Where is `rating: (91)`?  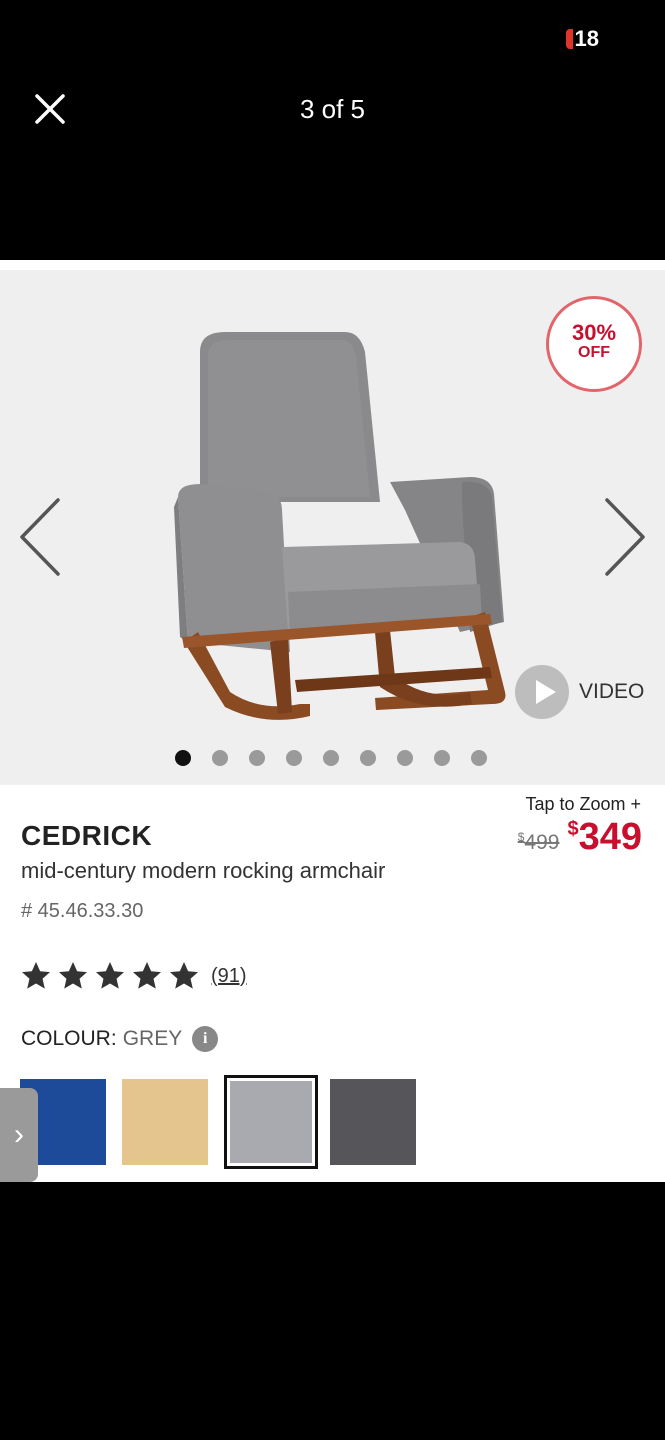 rating: (91) is located at coordinates (133, 976).